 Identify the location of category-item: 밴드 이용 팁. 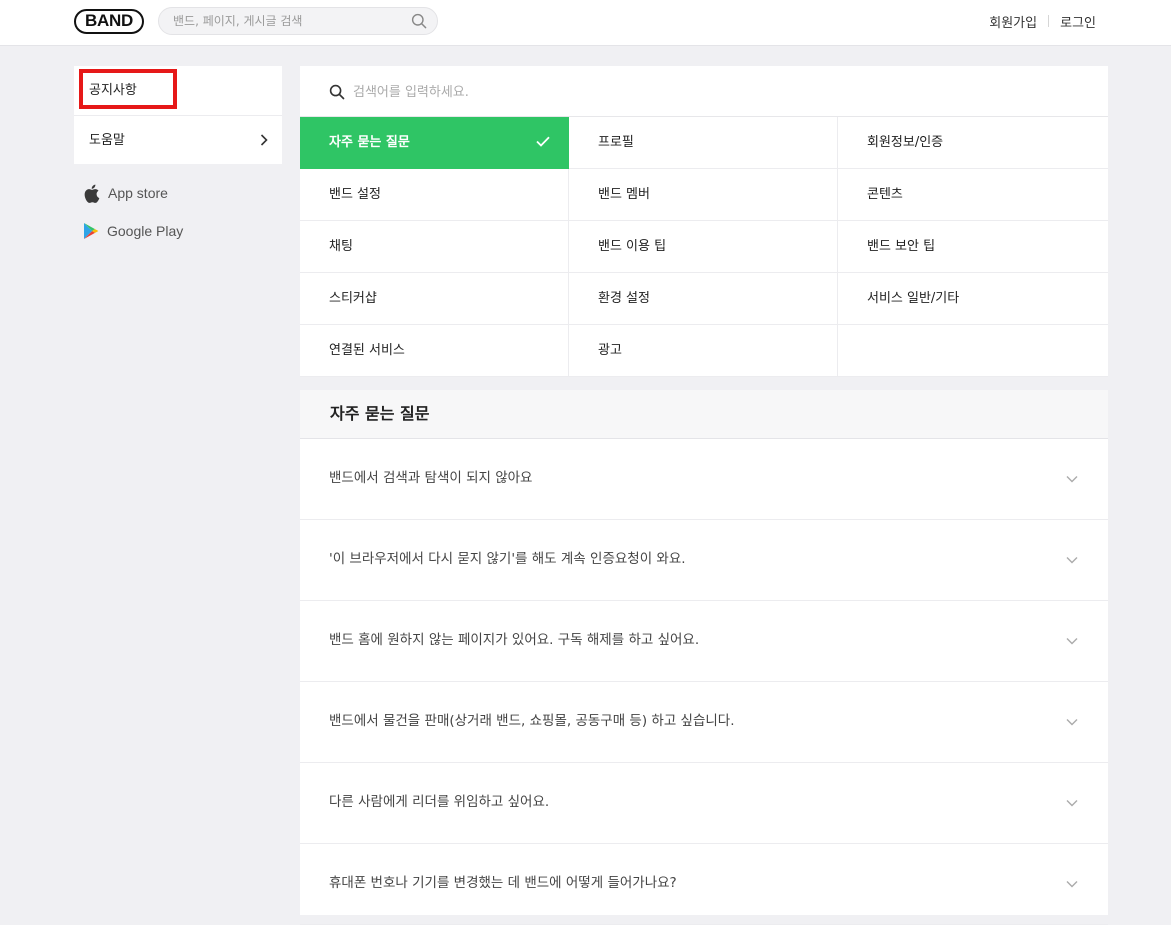
(703, 247).